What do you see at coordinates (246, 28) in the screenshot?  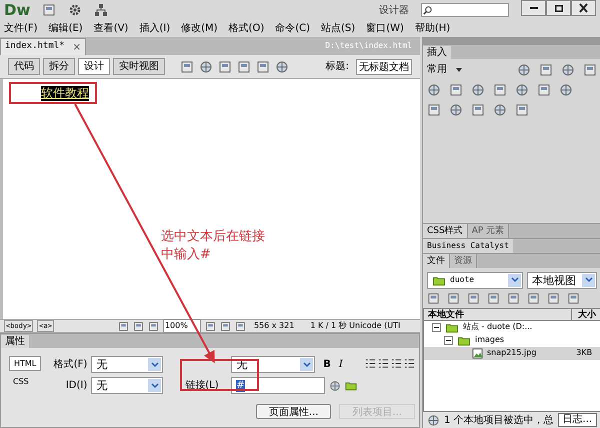 I see `menu-item: 格式(O)` at bounding box center [246, 28].